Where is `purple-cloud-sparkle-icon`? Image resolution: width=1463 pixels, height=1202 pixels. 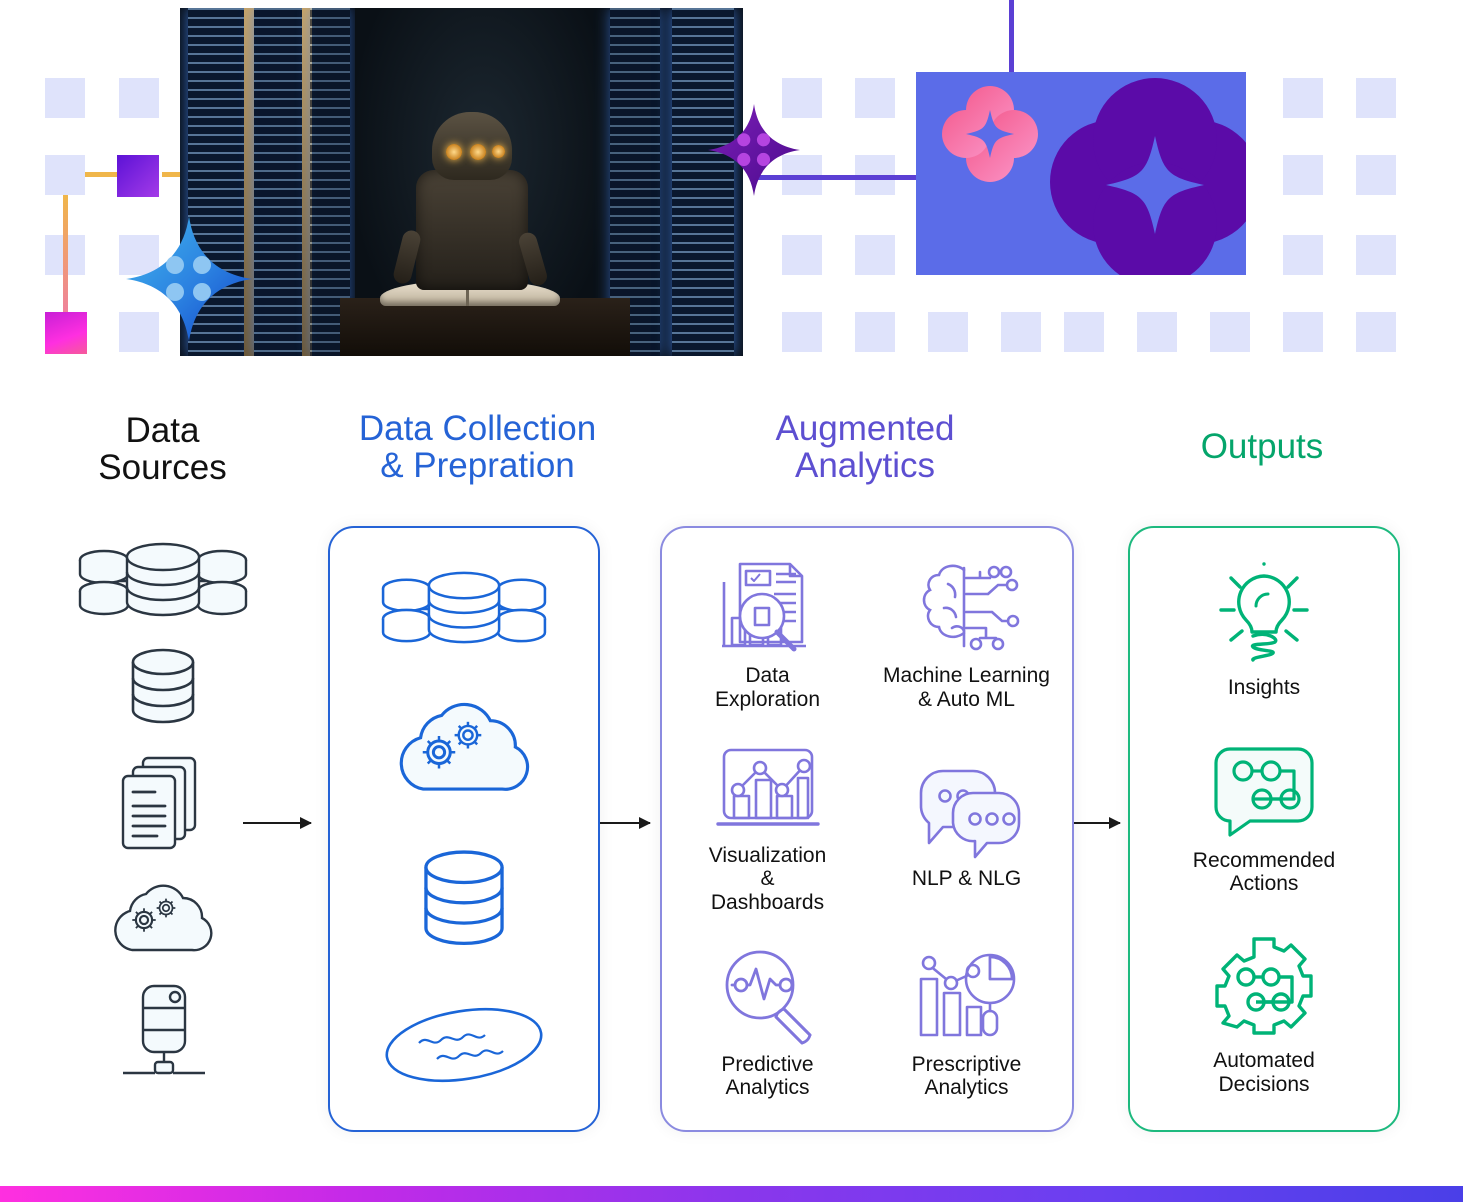
purple-cloud-sparkle-icon is located at coordinates (1155, 182).